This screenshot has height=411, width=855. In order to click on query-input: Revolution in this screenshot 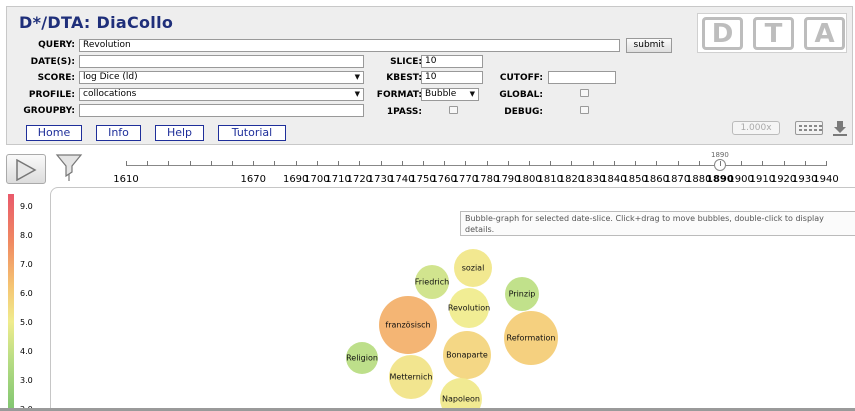, I will do `click(349, 45)`.